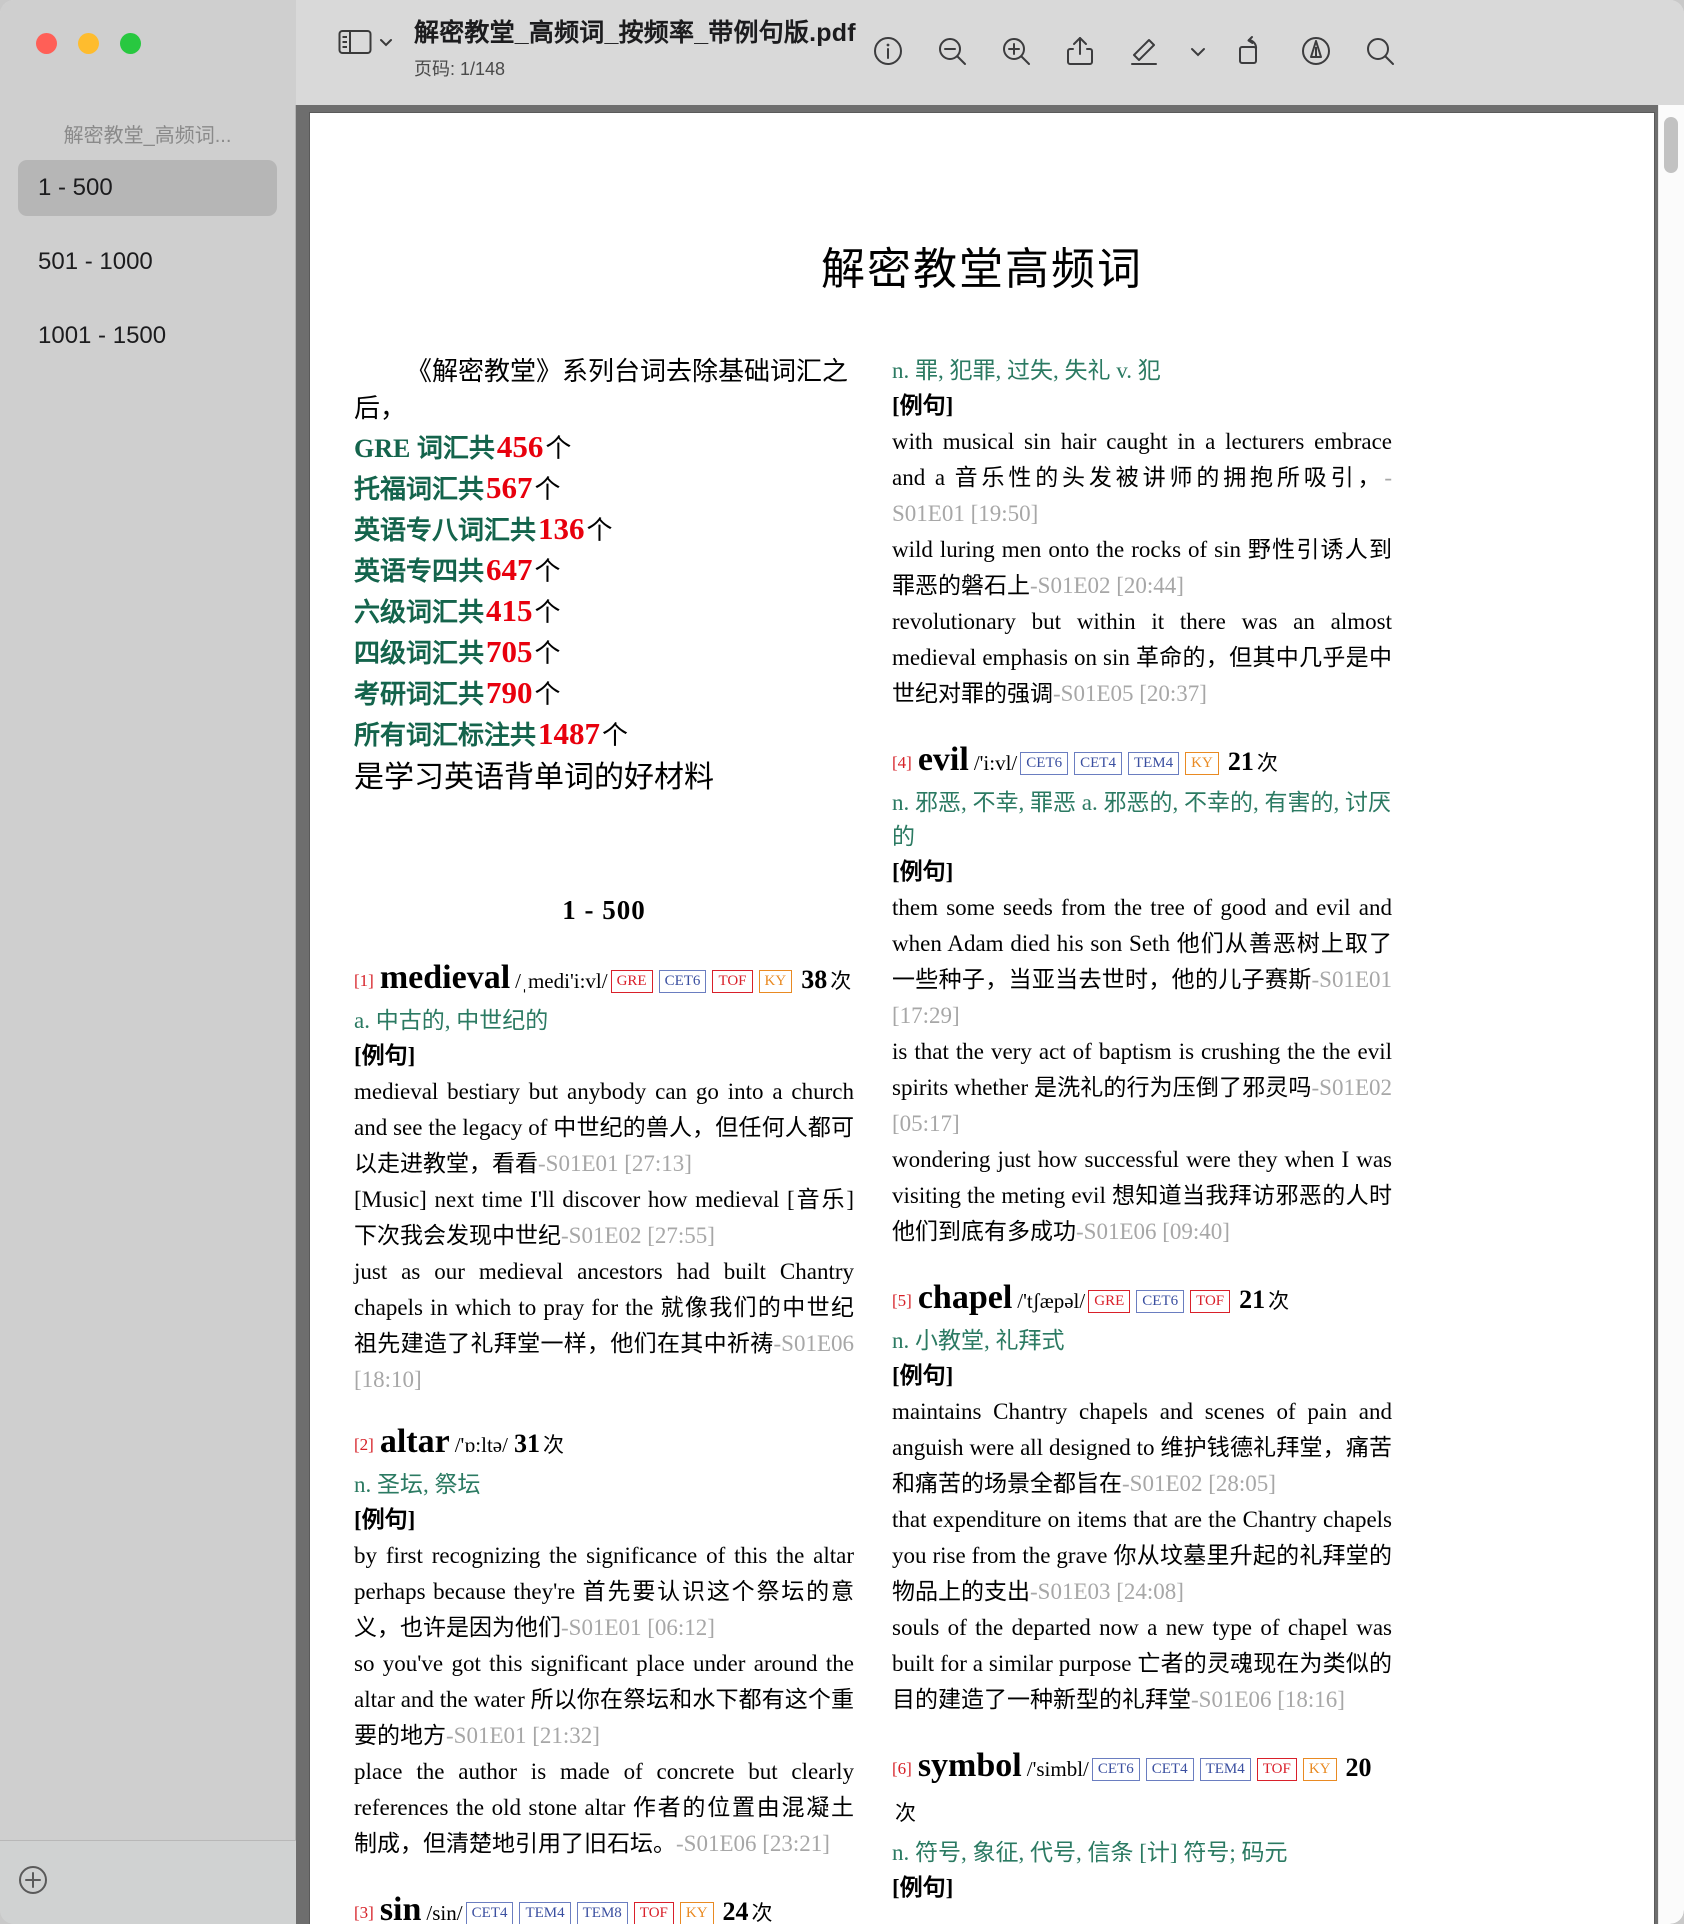 This screenshot has height=1924, width=1684. What do you see at coordinates (604, 1906) in the screenshot?
I see `entry-header: [3] sin/sin/CET4 TEM4 TEM8 TOF KY 24 次` at bounding box center [604, 1906].